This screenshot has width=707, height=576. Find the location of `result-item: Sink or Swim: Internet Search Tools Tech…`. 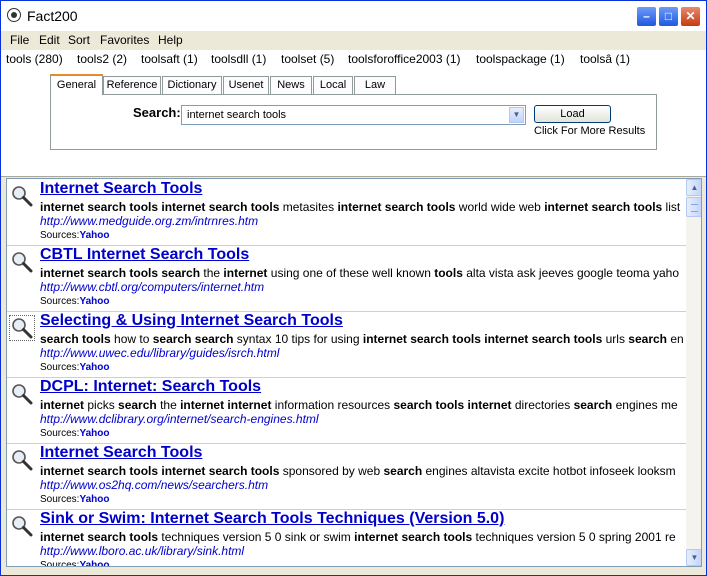

result-item: Sink or Swim: Internet Search Tools Tech… is located at coordinates (346, 538).